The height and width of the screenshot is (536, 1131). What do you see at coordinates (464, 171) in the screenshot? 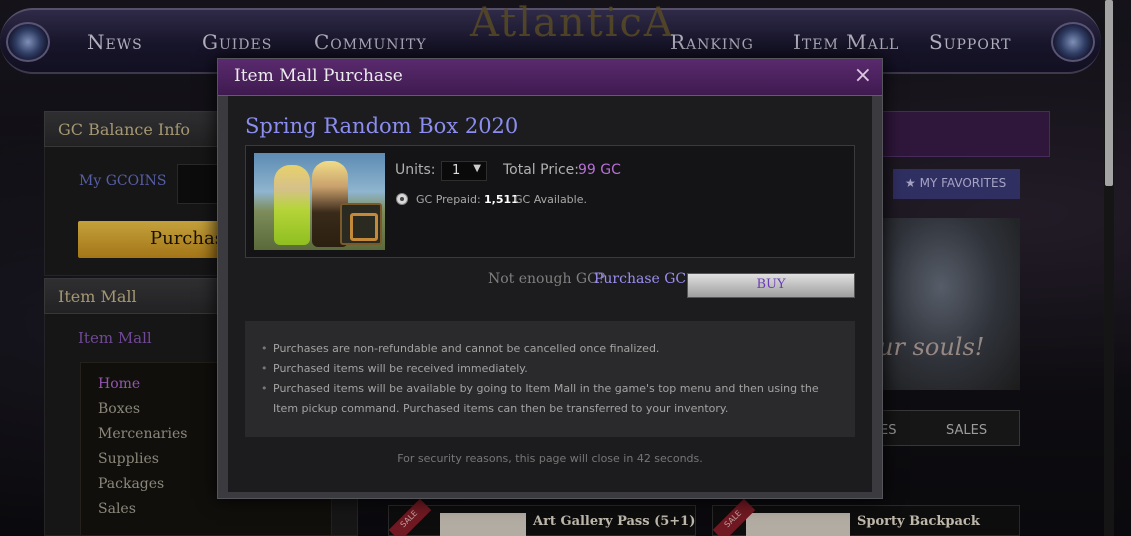
I see `units-select: 1 ▼` at bounding box center [464, 171].